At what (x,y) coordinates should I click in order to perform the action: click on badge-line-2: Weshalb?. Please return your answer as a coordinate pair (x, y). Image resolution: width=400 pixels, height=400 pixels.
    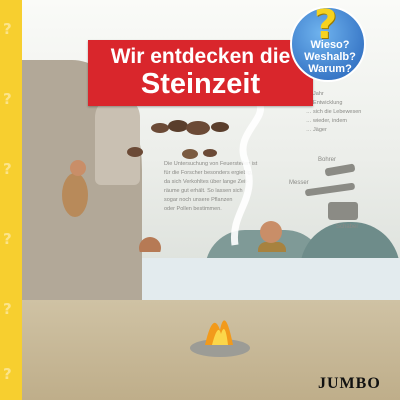
    Looking at the image, I should click on (330, 57).